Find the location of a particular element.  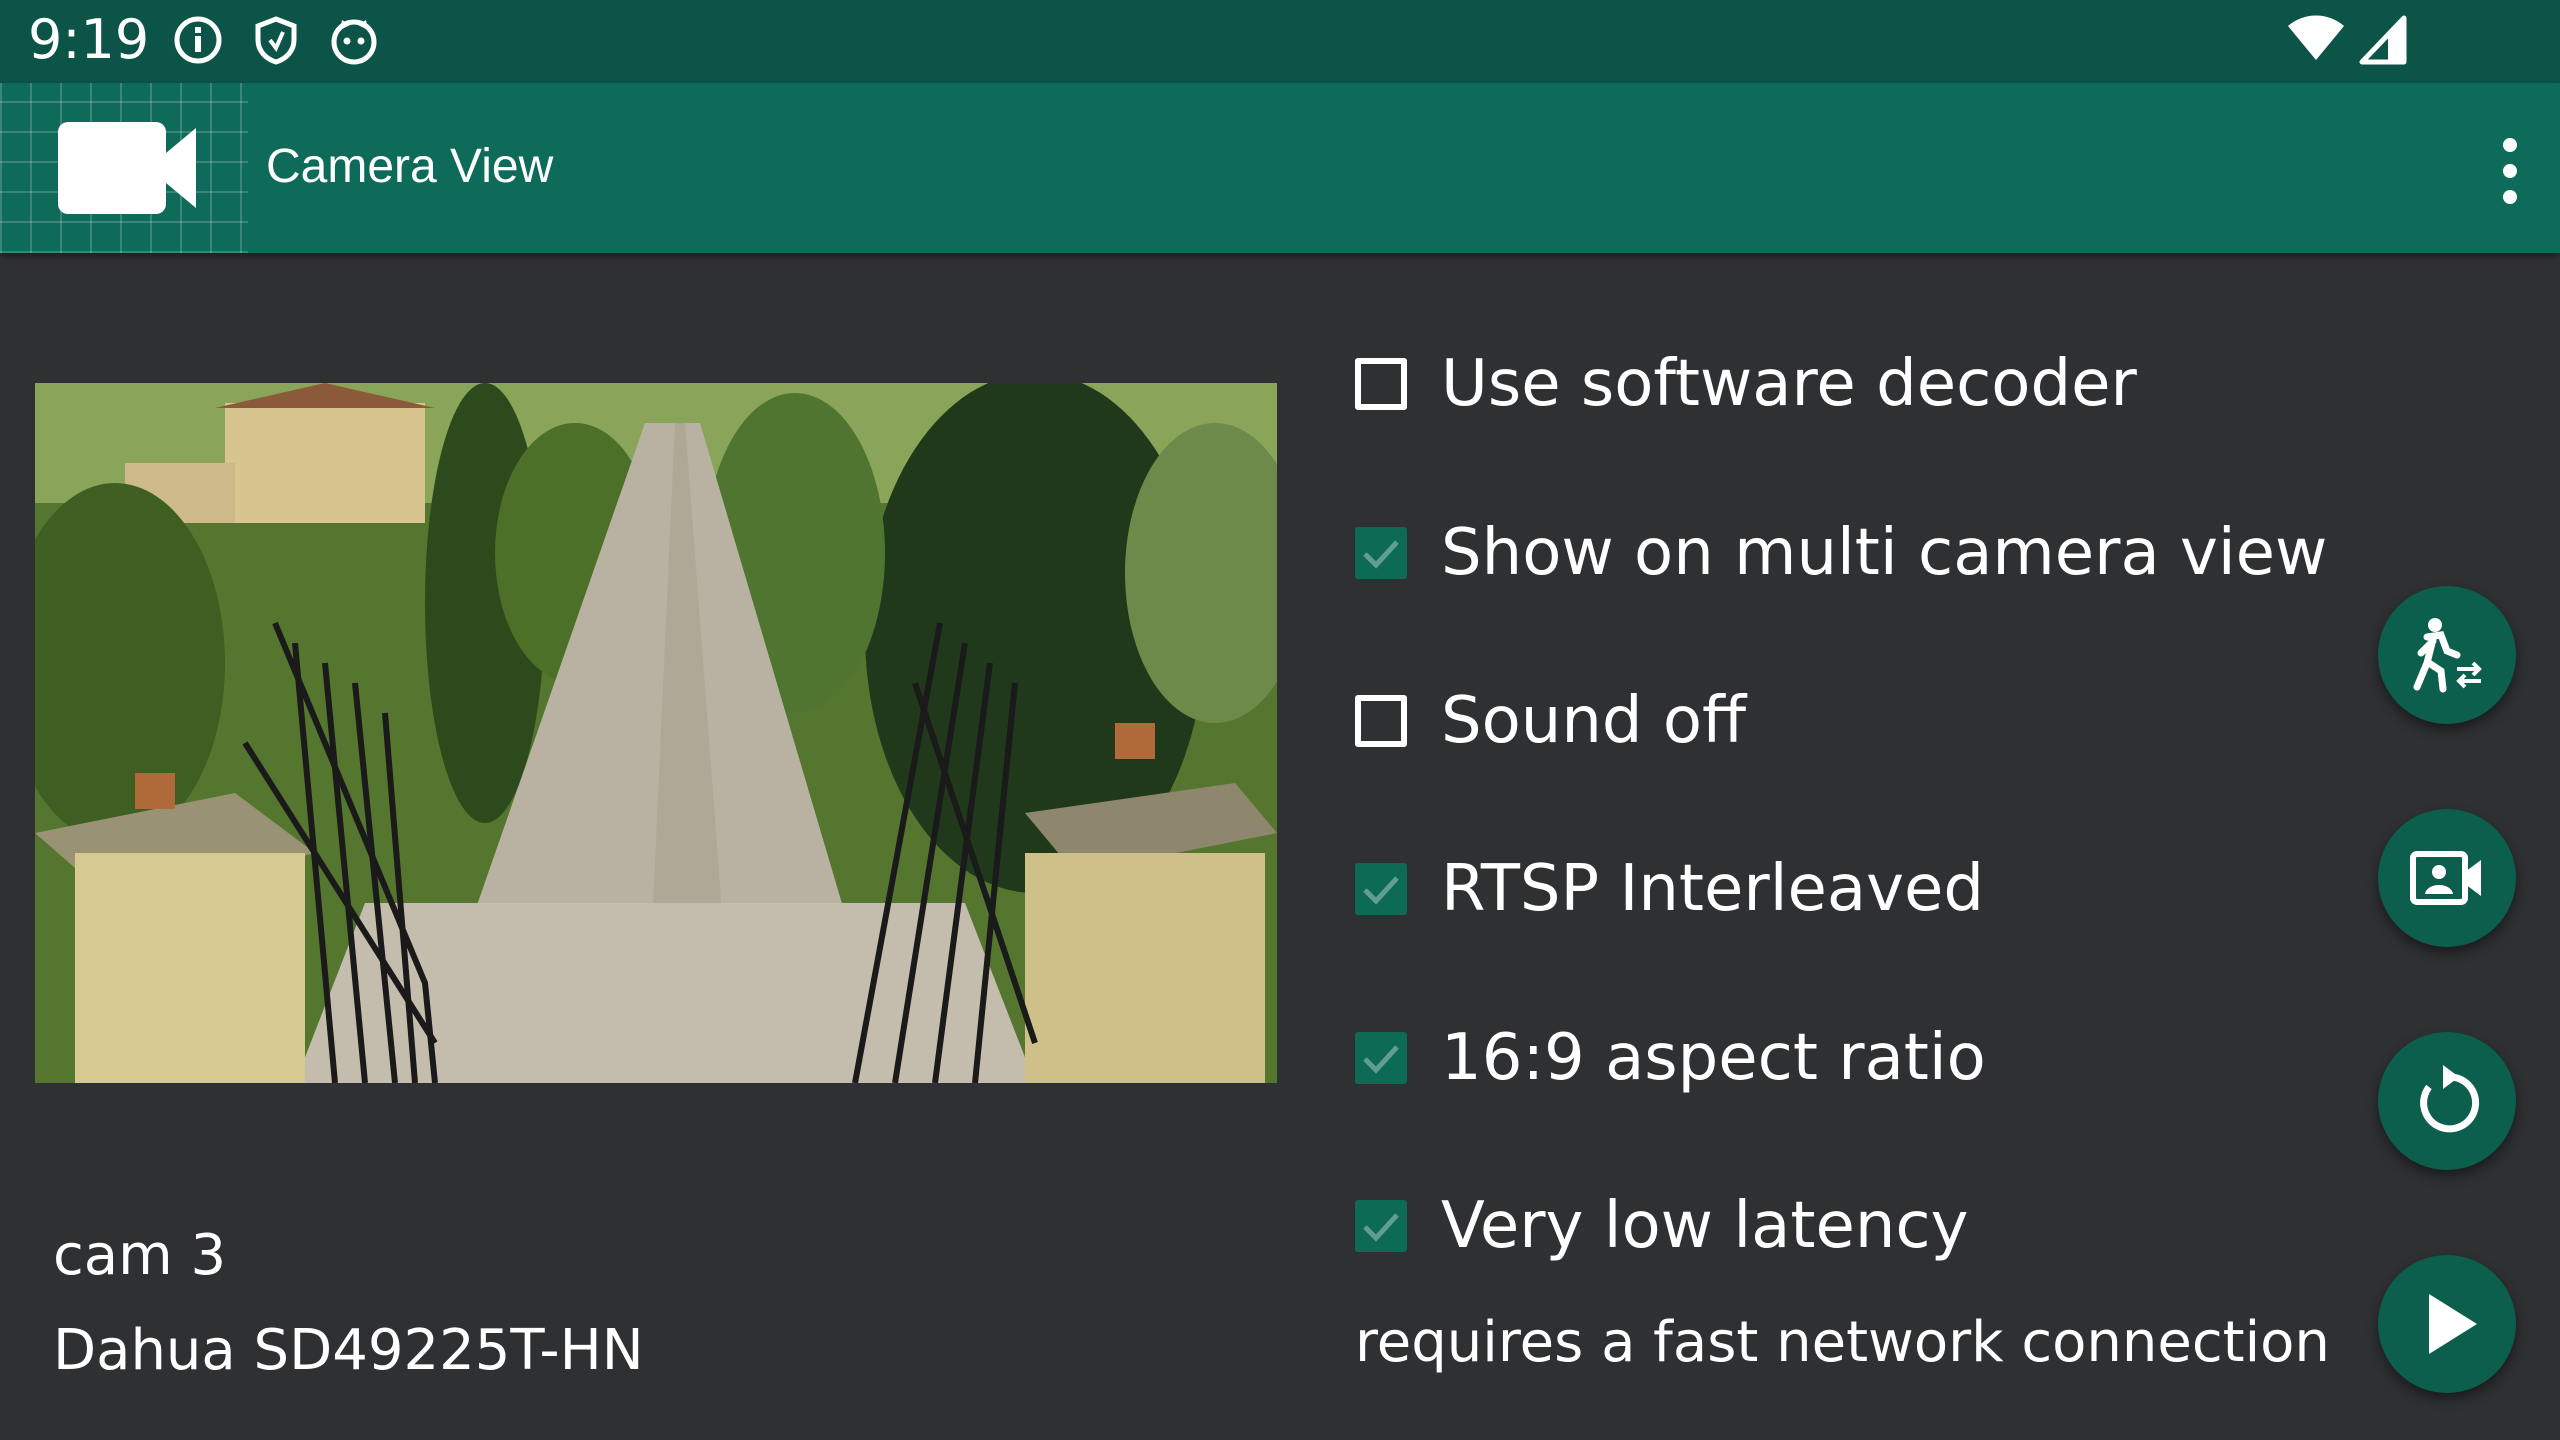

option-use-software-decoder: Use software decoder is located at coordinates (1746, 384).